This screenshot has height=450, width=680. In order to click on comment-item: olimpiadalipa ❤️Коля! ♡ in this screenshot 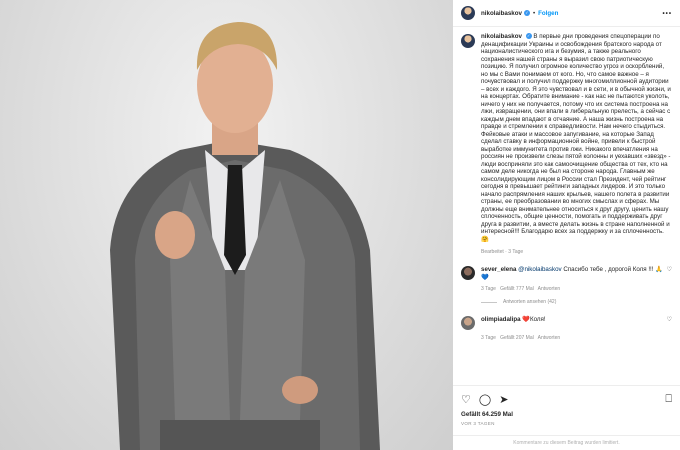, I will do `click(566, 323)`.